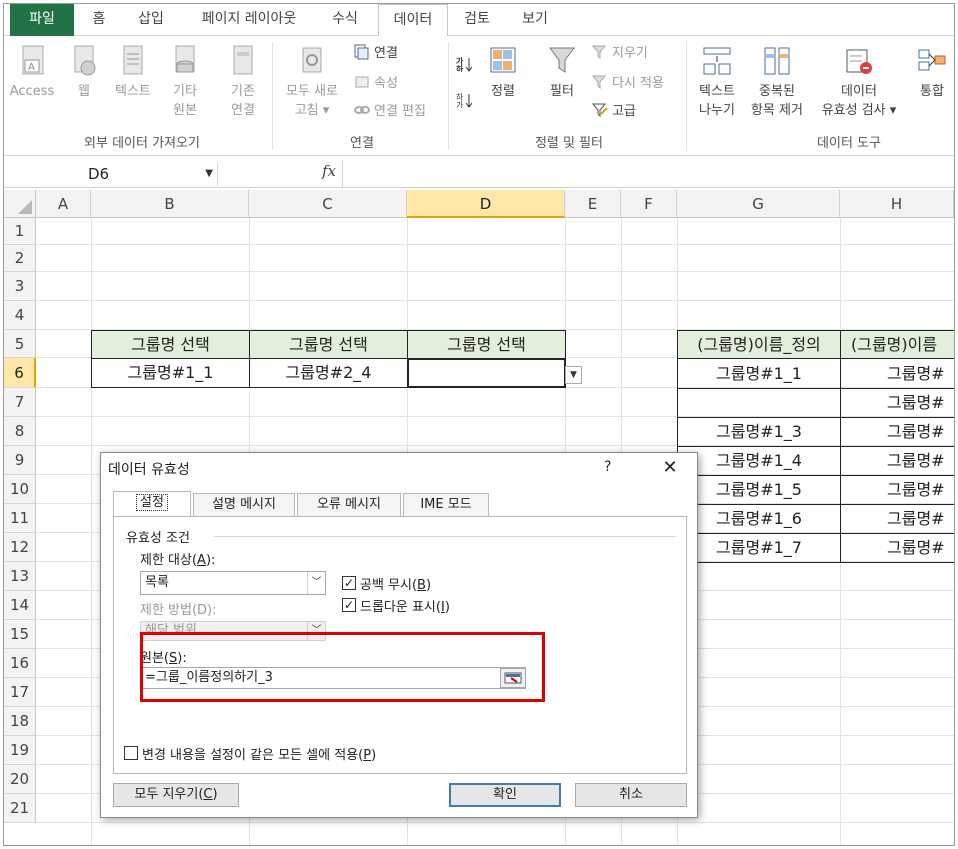 This screenshot has height=849, width=958. Describe the element at coordinates (620, 54) in the screenshot. I see `clear-filter-button: 지우기` at that location.